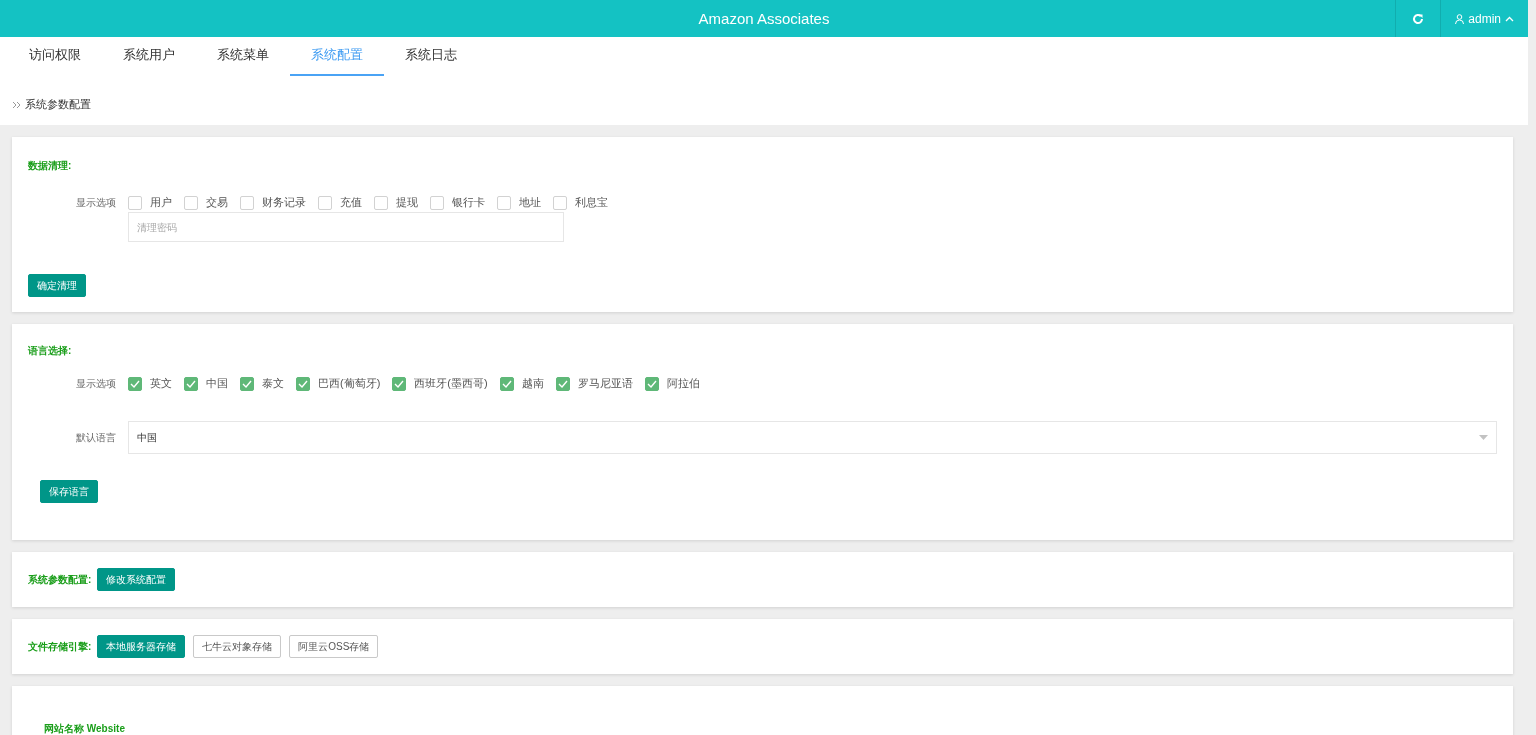  Describe the element at coordinates (812, 437) in the screenshot. I see `language-select: 中国` at that location.